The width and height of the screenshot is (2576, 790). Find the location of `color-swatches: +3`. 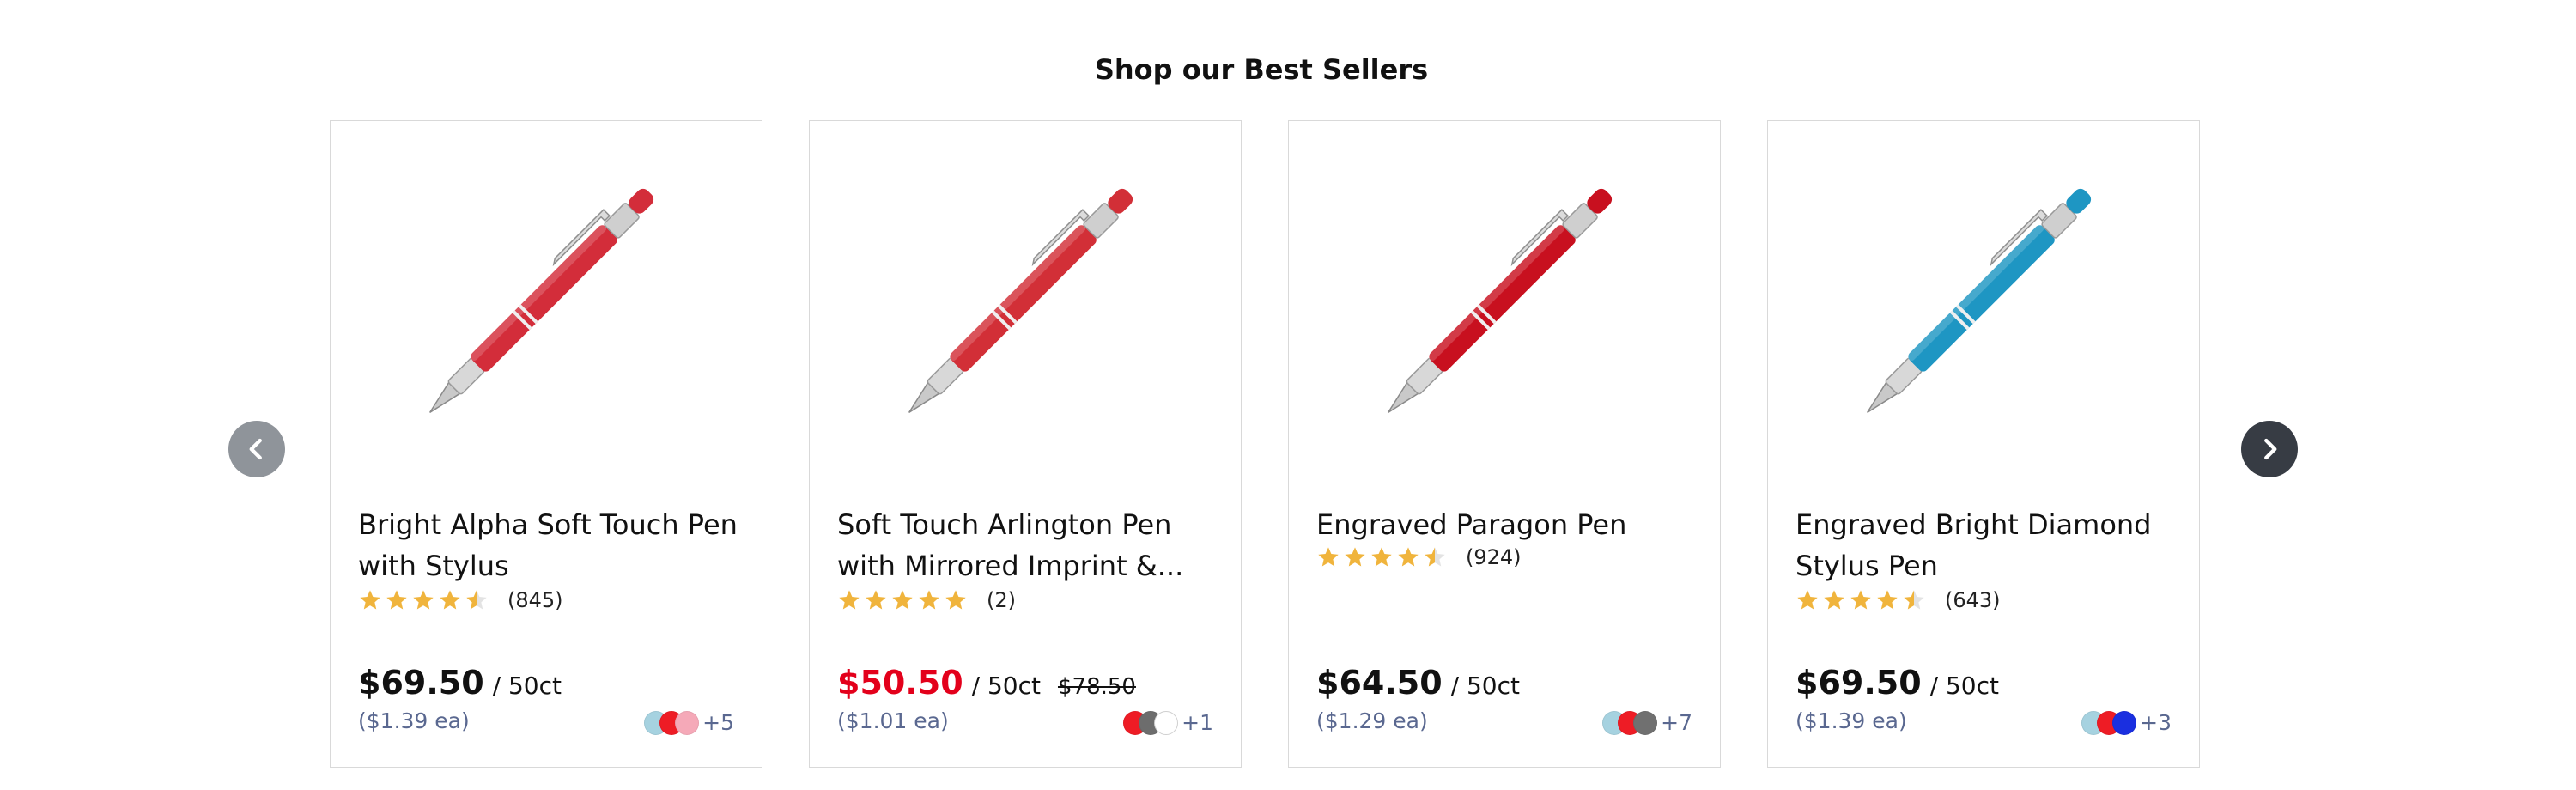

color-swatches: +3 is located at coordinates (2126, 722).